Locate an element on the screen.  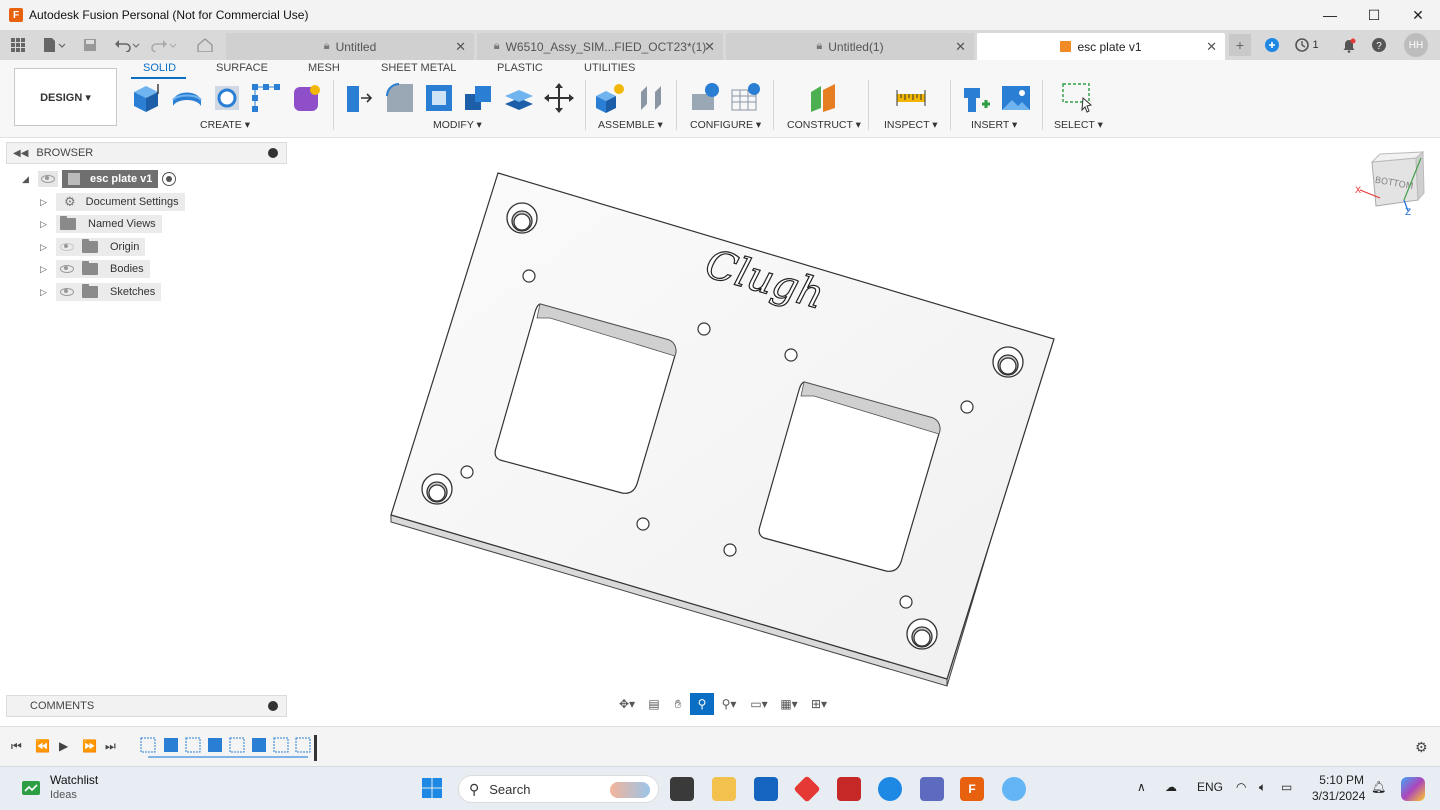
task-view-icon is located at coordinates (682, 789).